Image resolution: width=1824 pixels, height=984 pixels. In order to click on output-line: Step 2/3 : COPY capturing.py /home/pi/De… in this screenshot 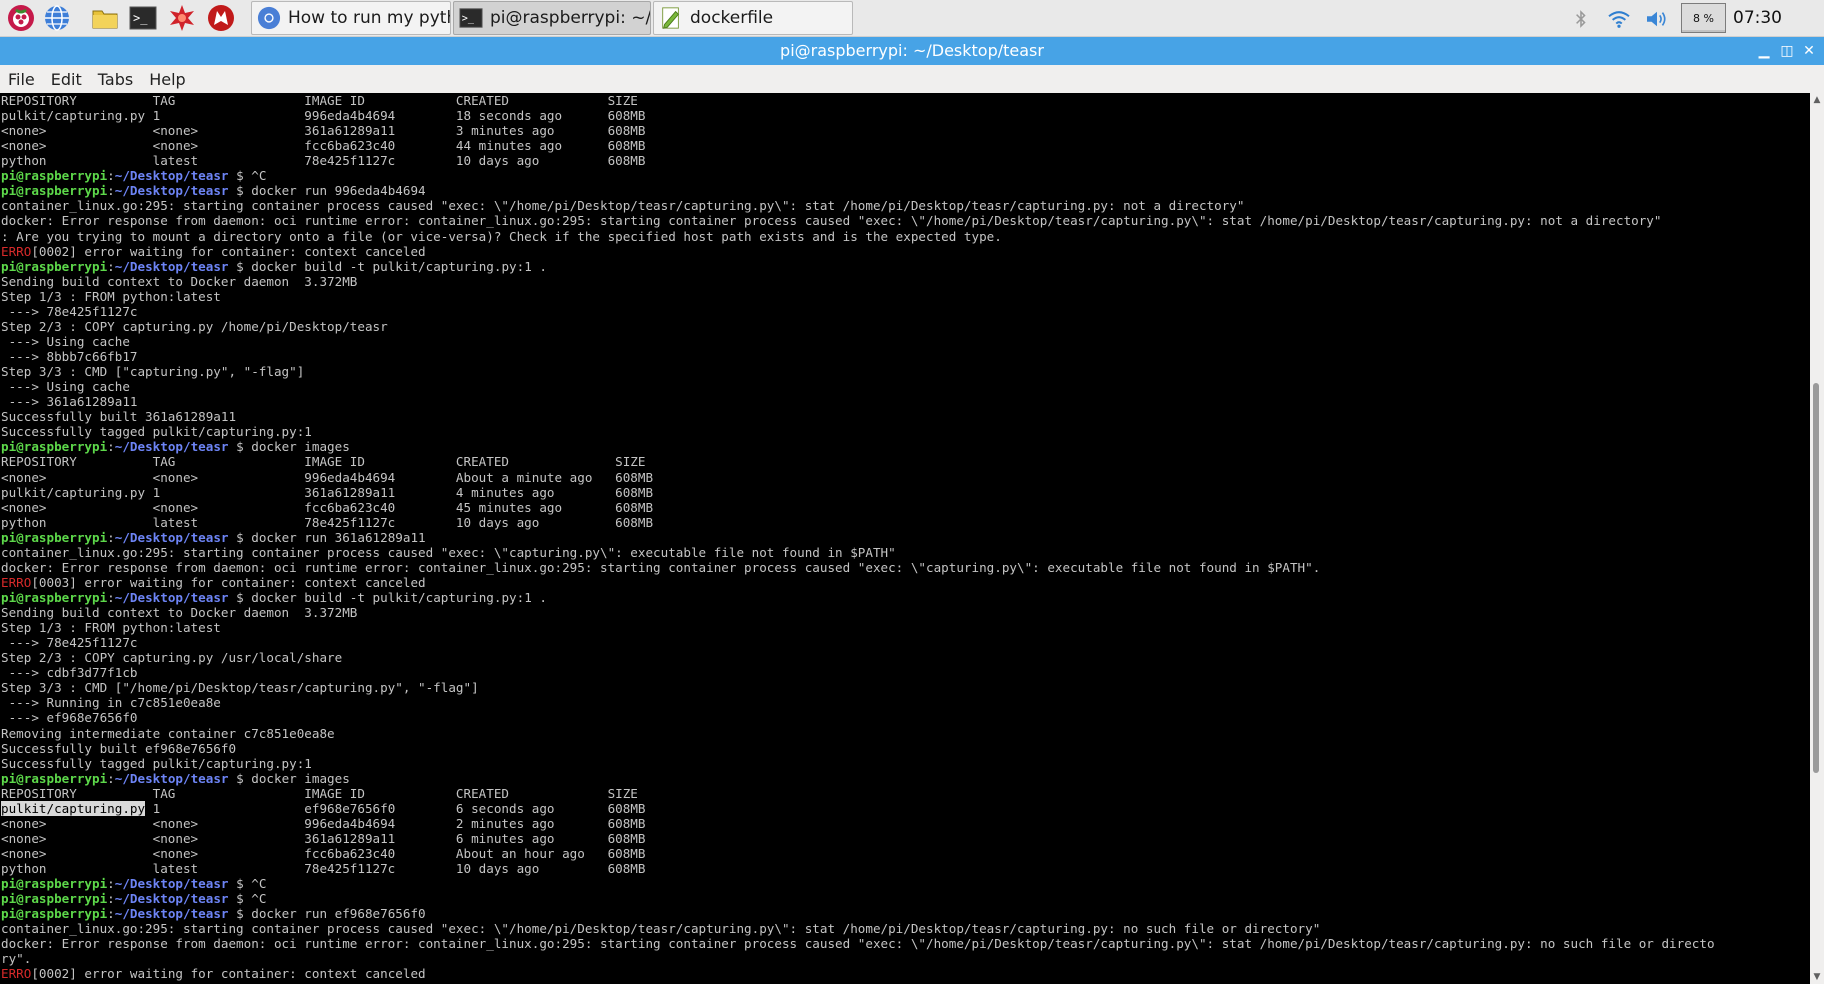, I will do `click(194, 326)`.